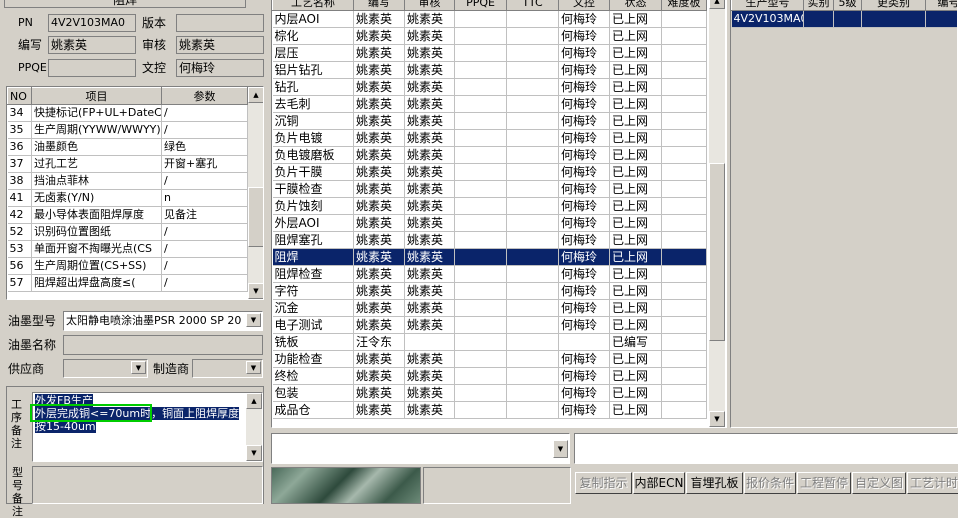 Image resolution: width=958 pixels, height=518 pixels. Describe the element at coordinates (490, 223) in the screenshot. I see `table-row: 外层AOI姚素英姚素英何梅玲已上网` at that location.